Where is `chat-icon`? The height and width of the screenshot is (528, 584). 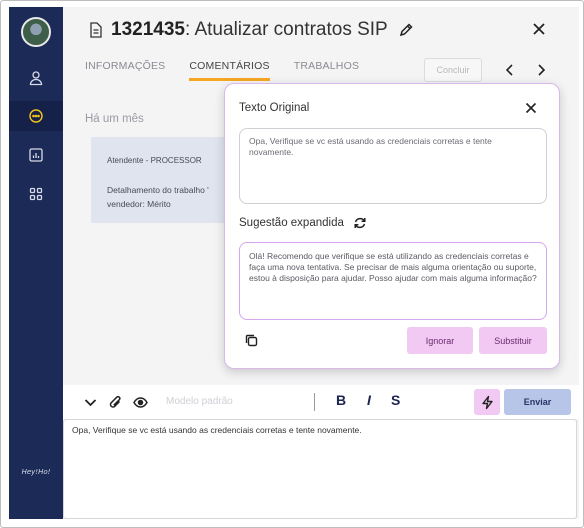 chat-icon is located at coordinates (36, 116).